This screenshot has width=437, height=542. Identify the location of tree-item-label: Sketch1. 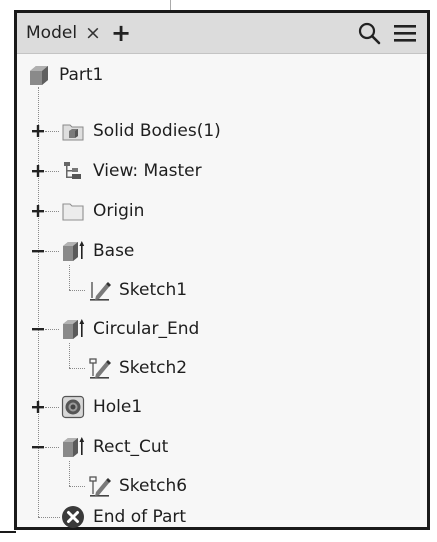
(153, 290).